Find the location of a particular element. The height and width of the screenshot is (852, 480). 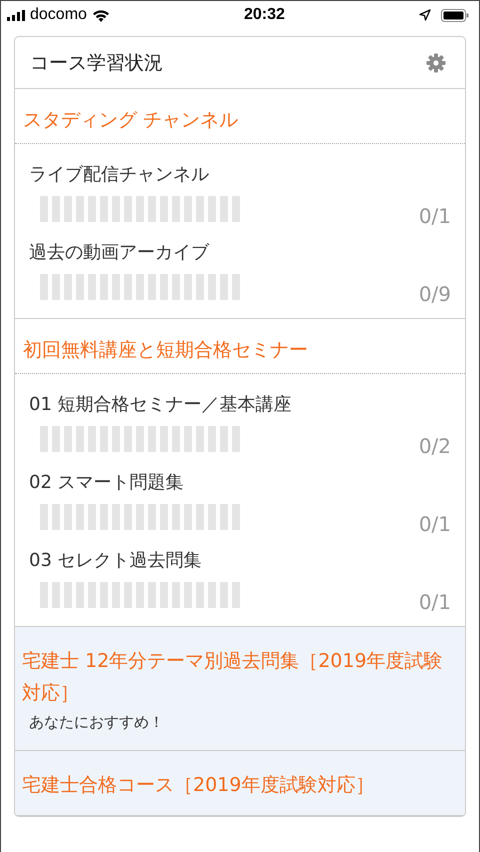

progress-count: 0/9 is located at coordinates (434, 294).